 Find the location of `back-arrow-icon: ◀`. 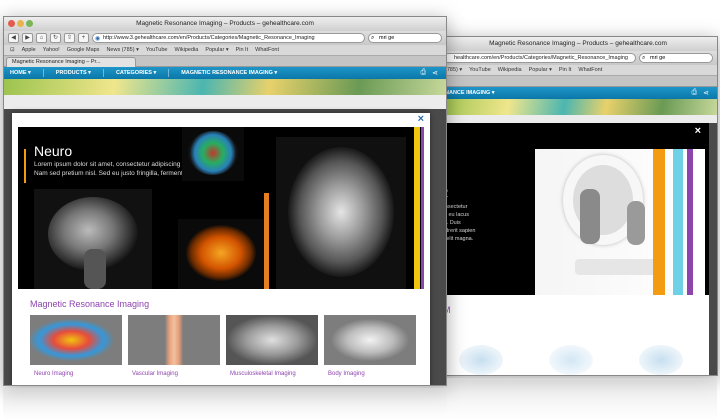

back-arrow-icon: ◀ is located at coordinates (13, 38).